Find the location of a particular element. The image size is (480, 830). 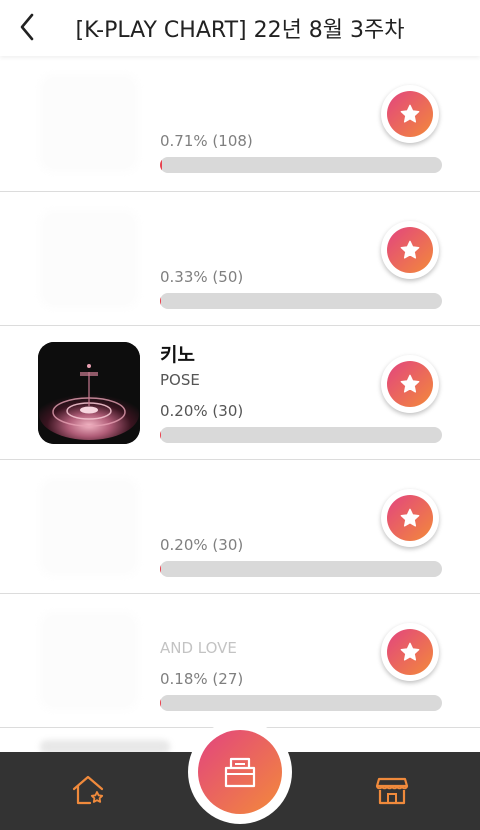

nav-store-button is located at coordinates (392, 790).